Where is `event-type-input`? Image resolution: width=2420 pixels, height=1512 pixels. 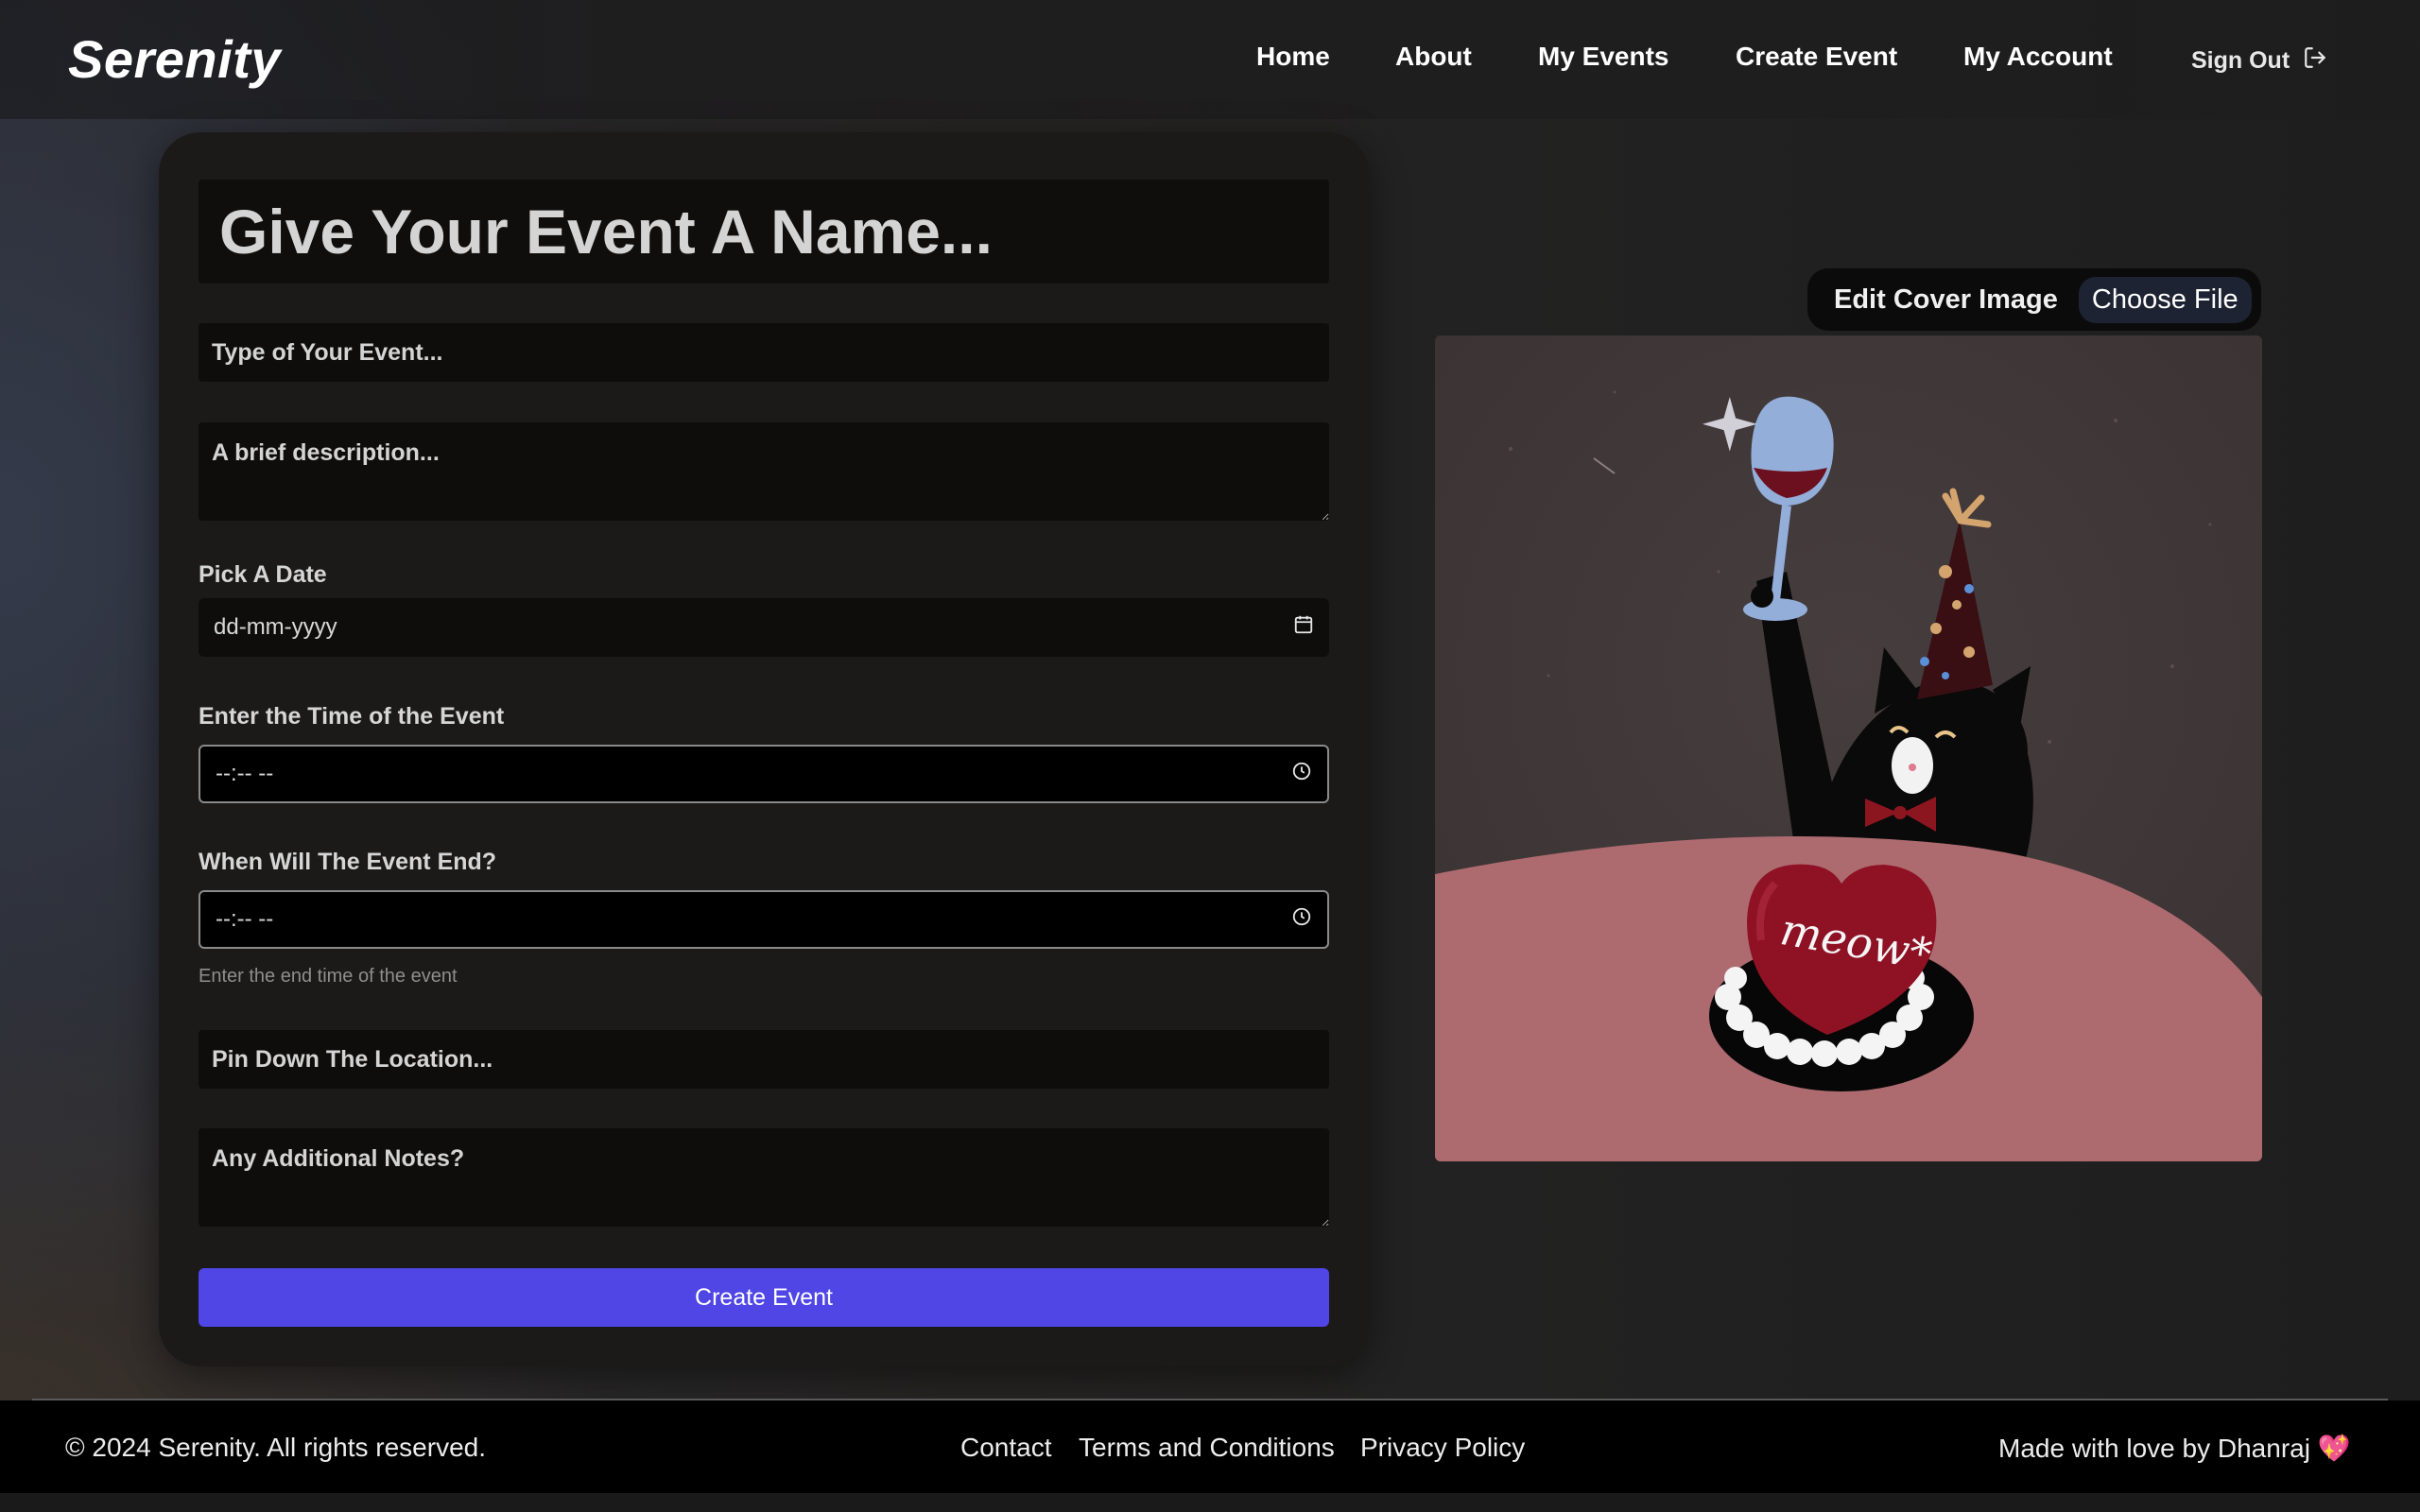
event-type-input is located at coordinates (764, 352).